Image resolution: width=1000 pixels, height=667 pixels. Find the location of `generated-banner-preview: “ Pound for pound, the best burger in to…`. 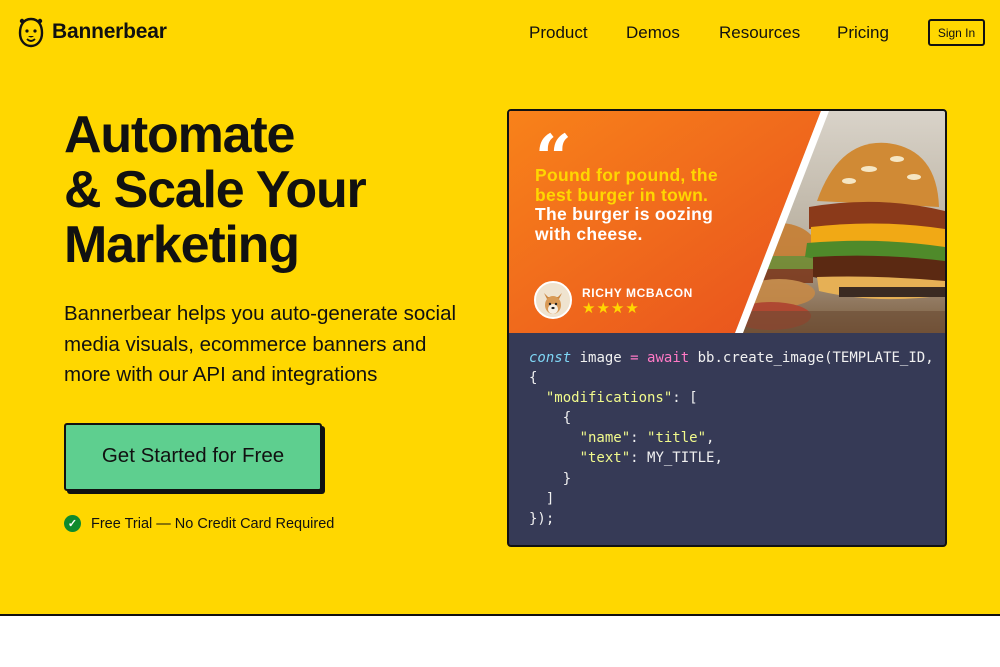

generated-banner-preview: “ Pound for pound, the best burger in to… is located at coordinates (727, 222).